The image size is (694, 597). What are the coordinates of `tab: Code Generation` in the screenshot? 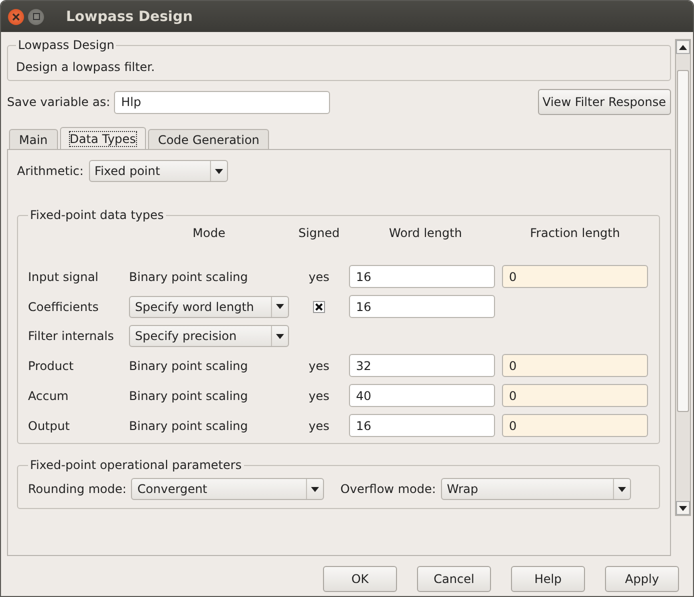 It's located at (209, 139).